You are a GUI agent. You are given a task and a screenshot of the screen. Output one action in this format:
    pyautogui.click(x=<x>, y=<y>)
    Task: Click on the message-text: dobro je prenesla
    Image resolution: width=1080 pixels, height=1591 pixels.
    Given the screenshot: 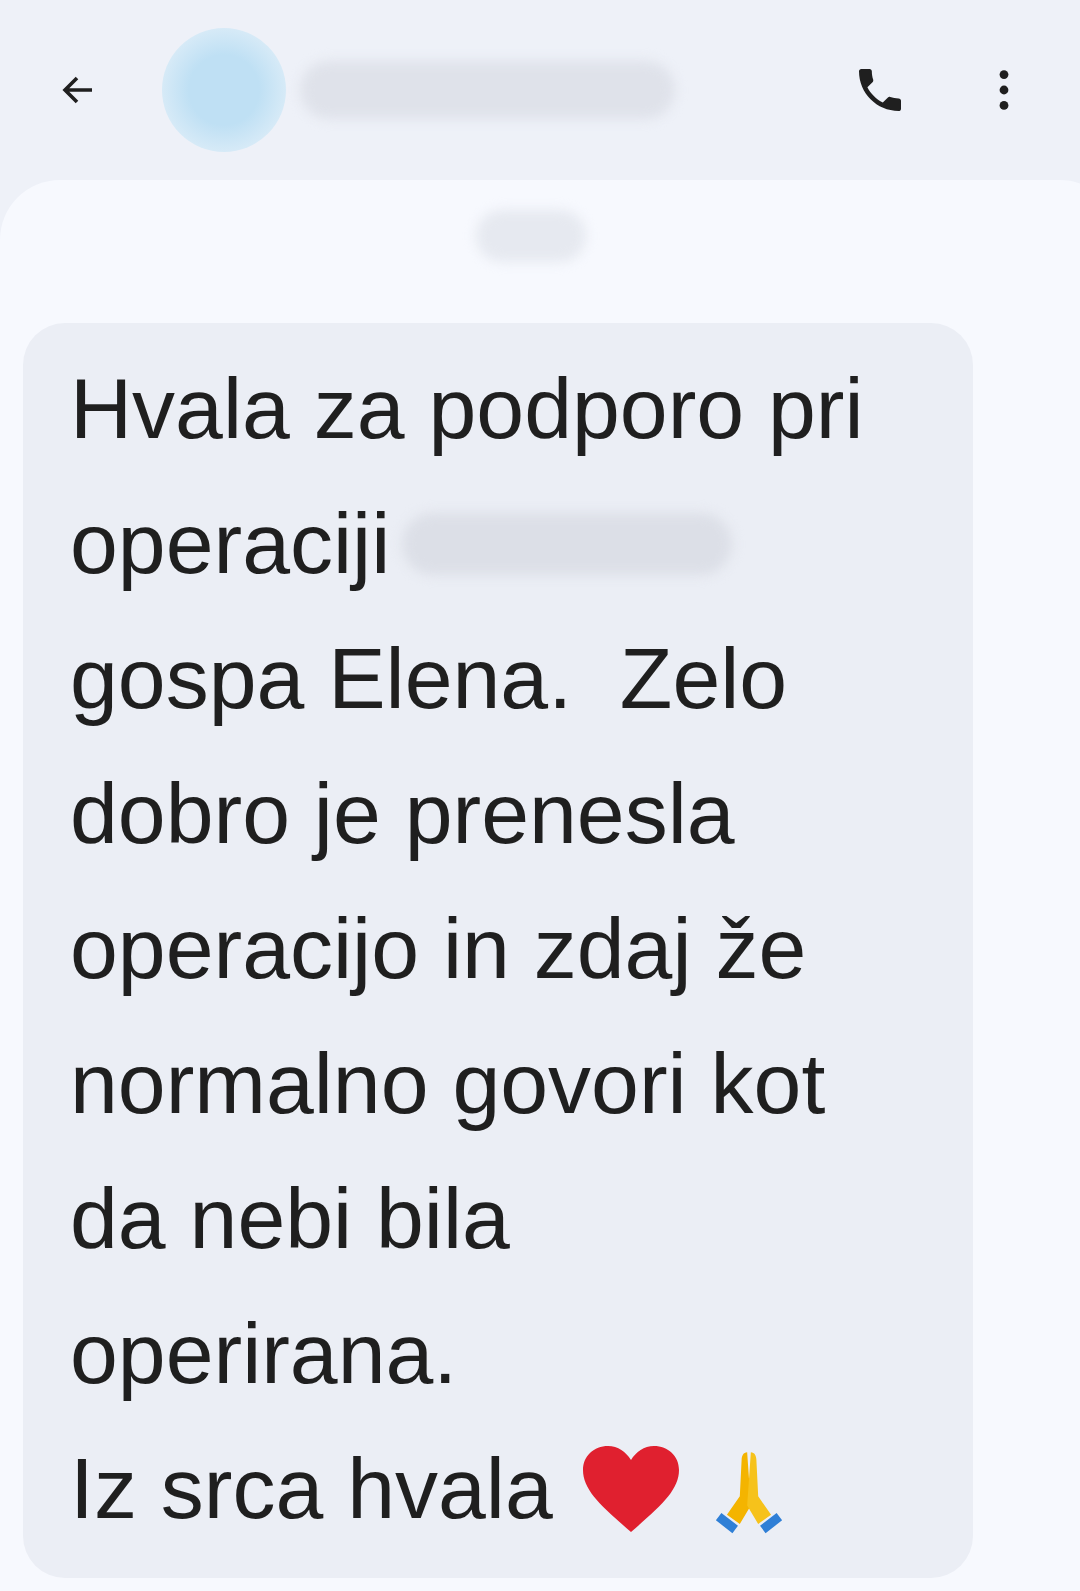 What is the action you would take?
    pyautogui.click(x=402, y=813)
    